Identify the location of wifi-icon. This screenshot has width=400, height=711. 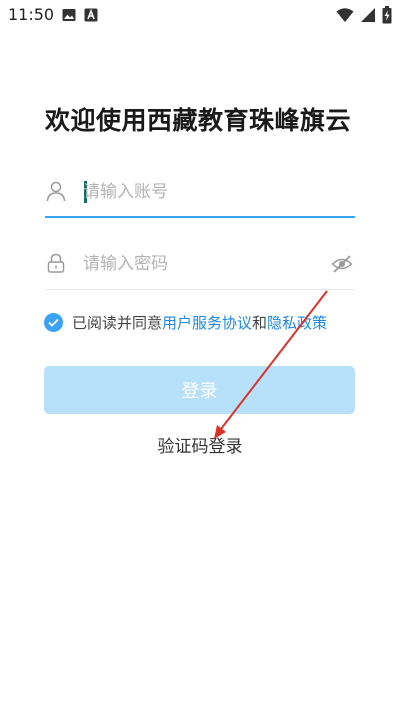
(345, 17).